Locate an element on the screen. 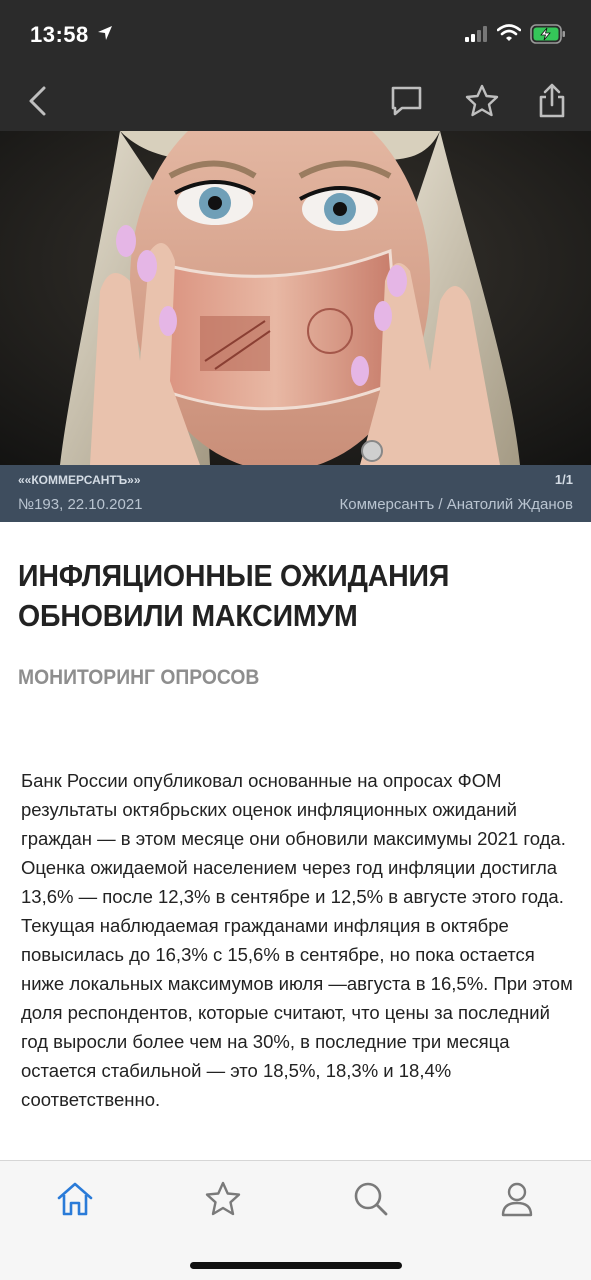 The image size is (591, 1280). location-arrow-icon is located at coordinates (105, 35).